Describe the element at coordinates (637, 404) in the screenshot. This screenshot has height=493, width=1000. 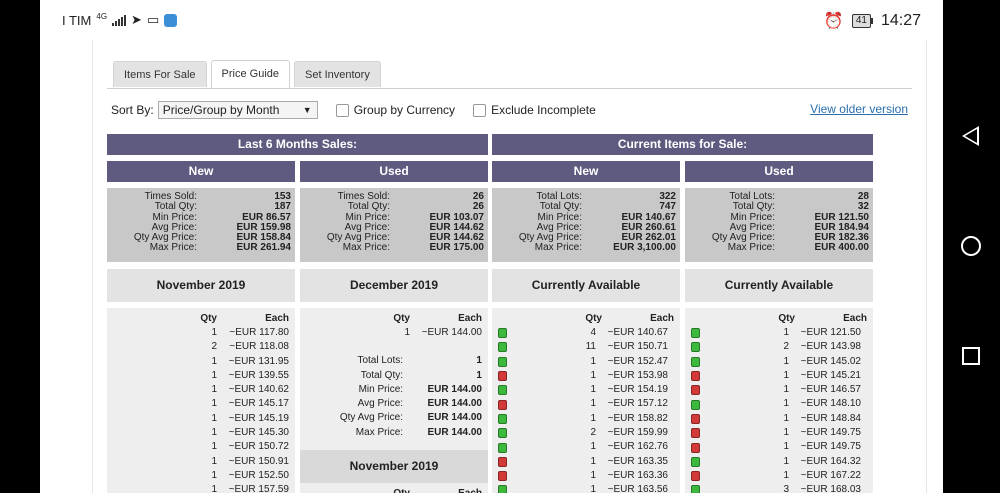
I see `price-cell: ~EUR 157.12` at that location.